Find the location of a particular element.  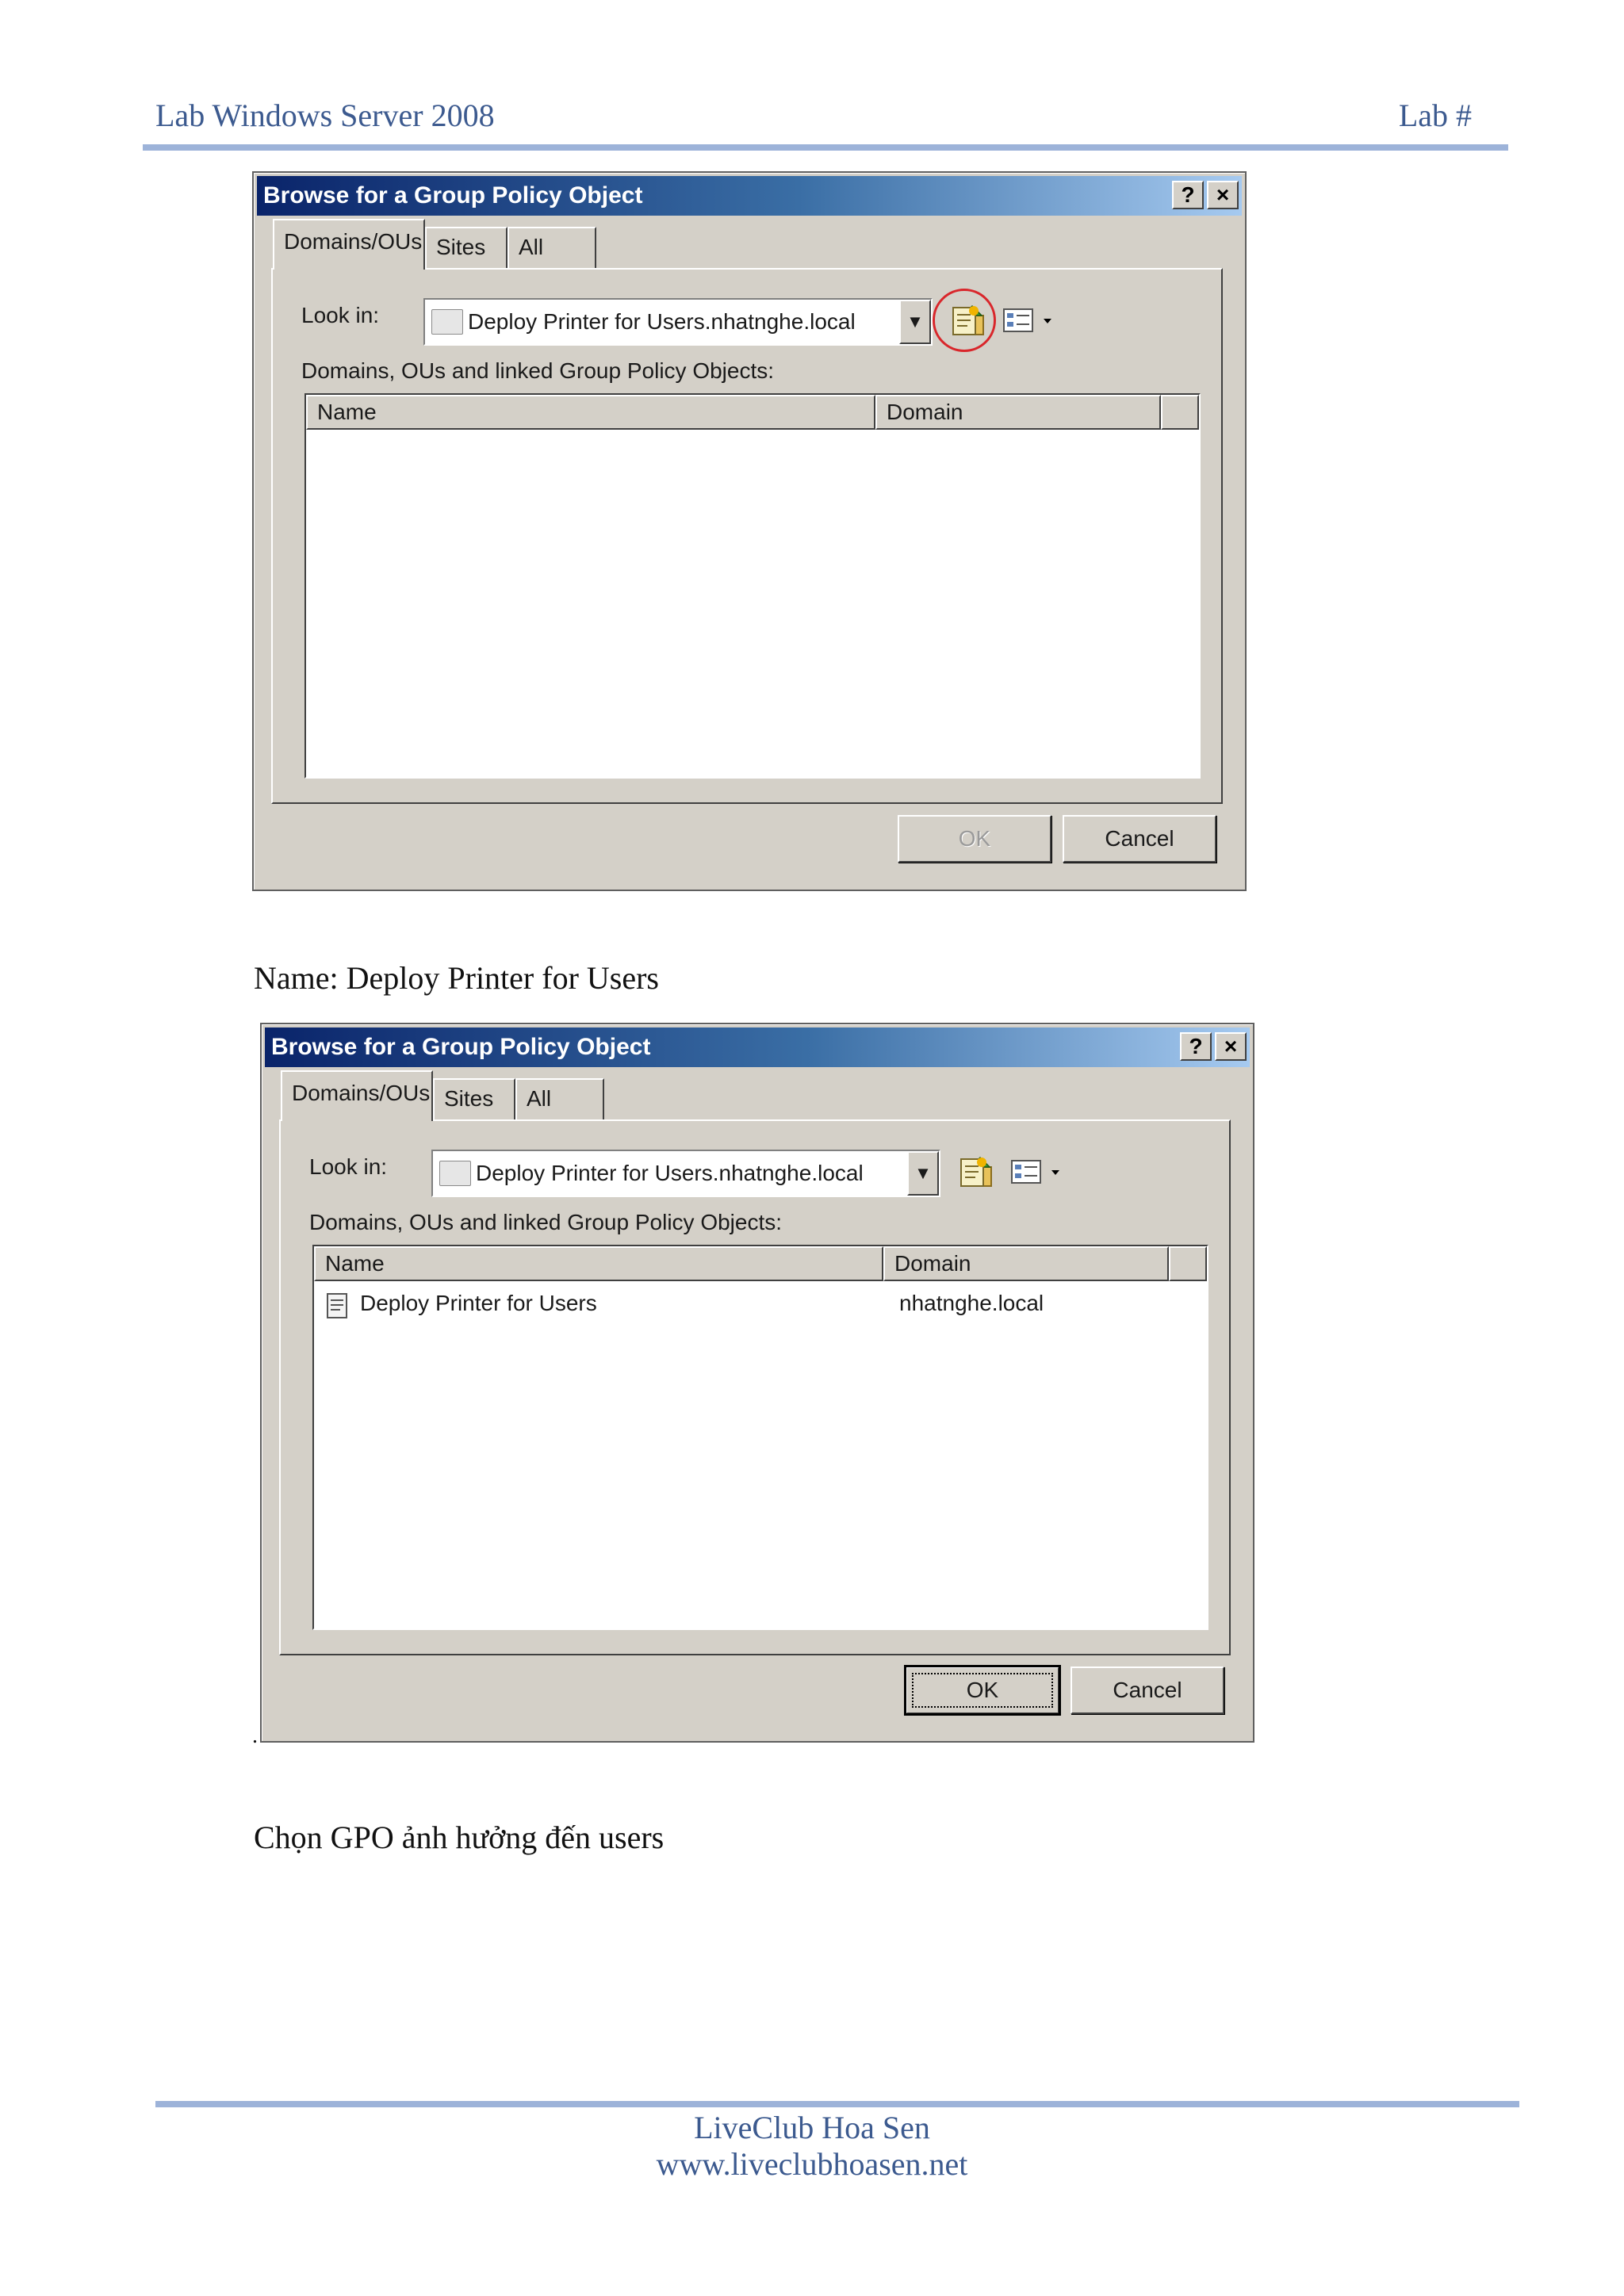

list-item: Deploy Printer for Users nhatnghe.local is located at coordinates (764, 1305).